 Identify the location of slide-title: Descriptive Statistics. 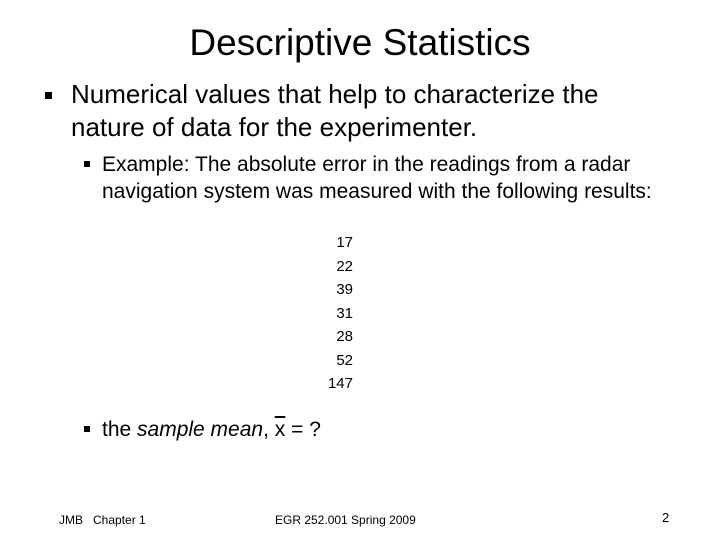
(360, 42).